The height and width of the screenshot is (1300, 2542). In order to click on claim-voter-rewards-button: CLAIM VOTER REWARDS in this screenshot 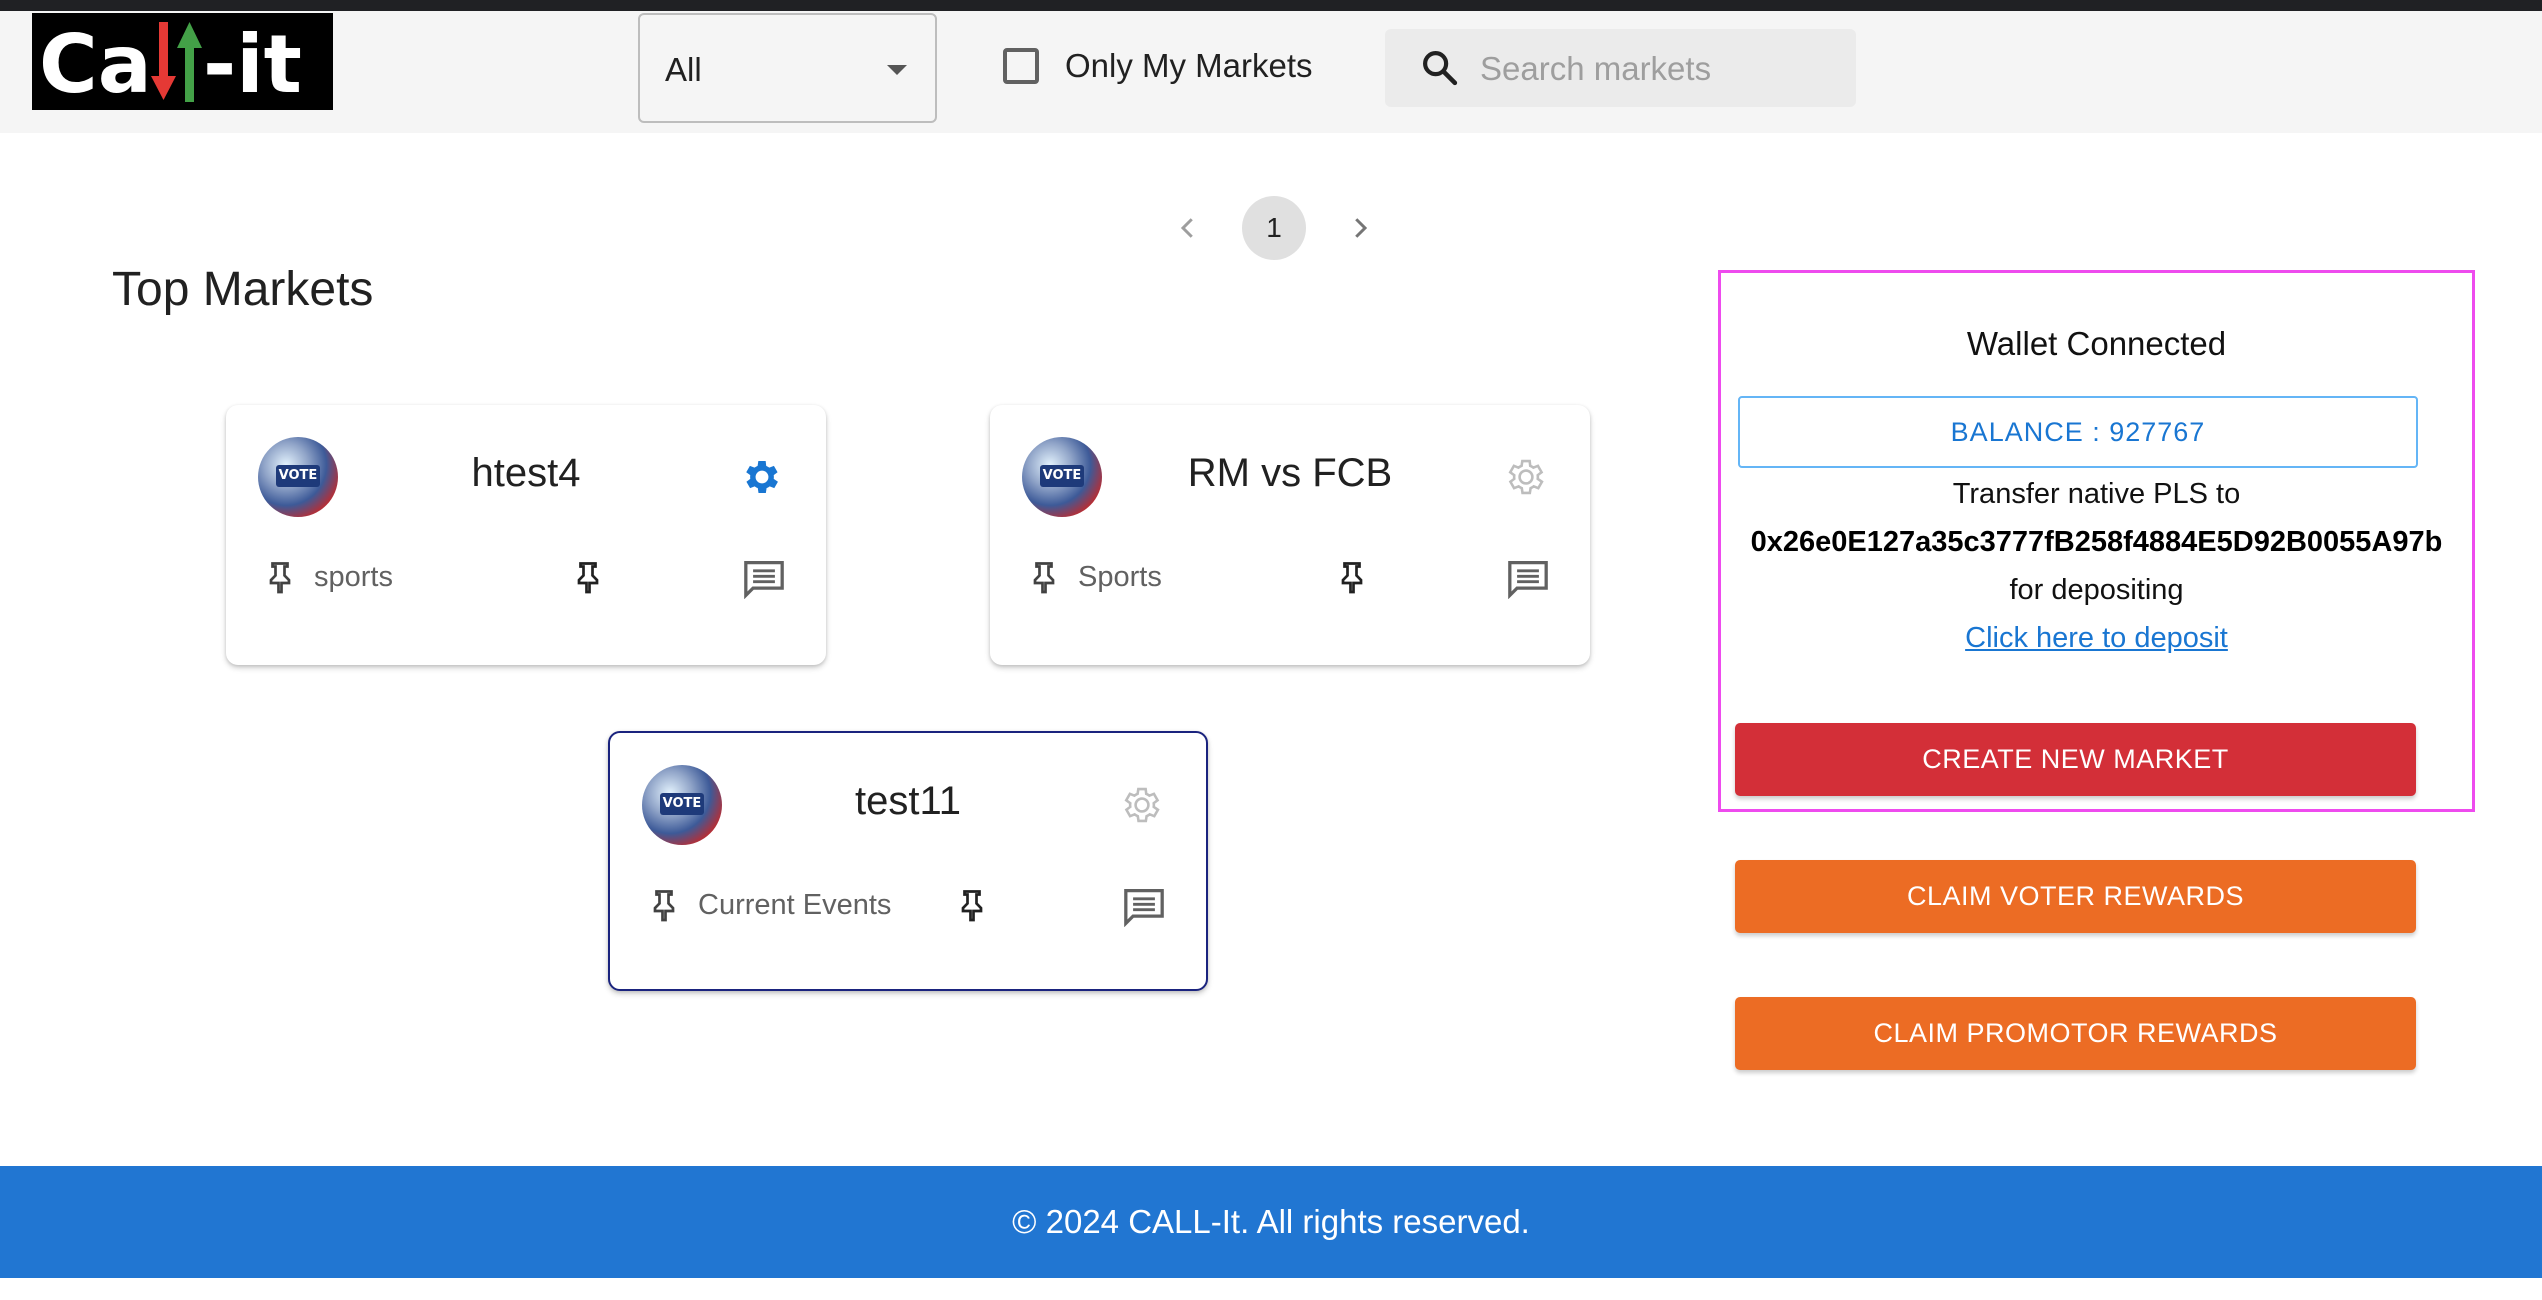, I will do `click(2075, 896)`.